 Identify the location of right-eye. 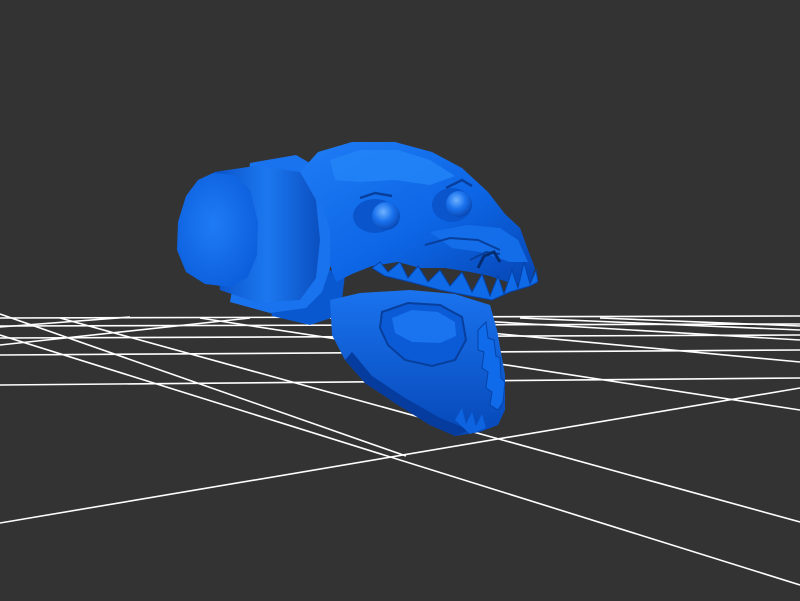
(459, 204).